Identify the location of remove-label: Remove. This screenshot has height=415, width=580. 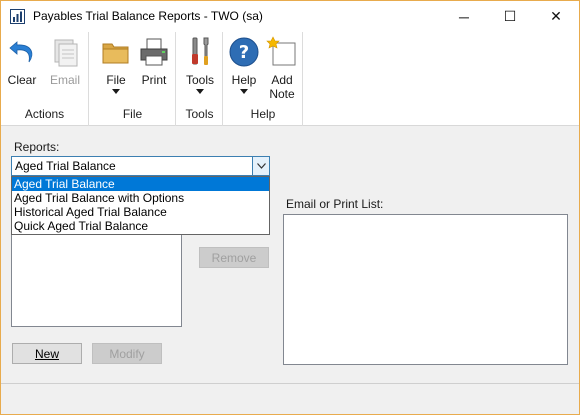
(234, 257).